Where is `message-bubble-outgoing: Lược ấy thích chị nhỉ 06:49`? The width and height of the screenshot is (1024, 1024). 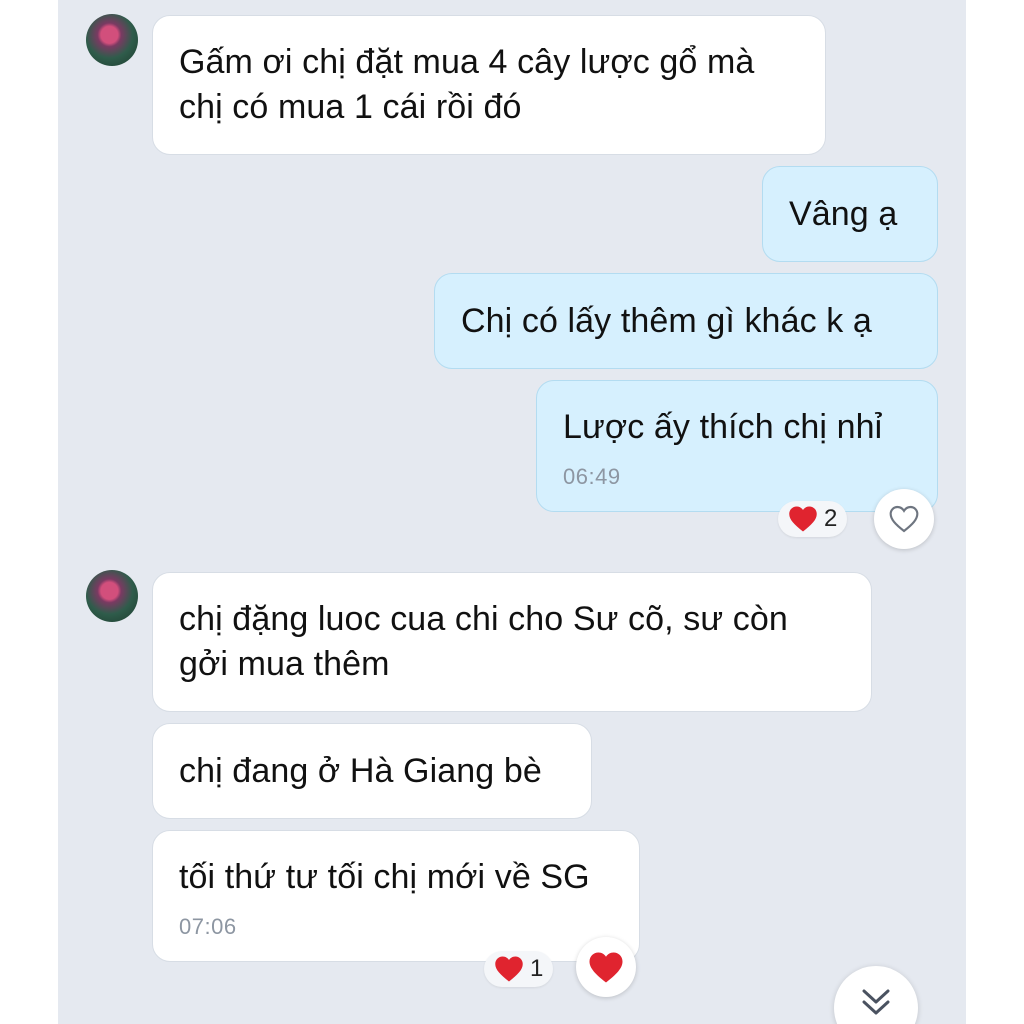 message-bubble-outgoing: Lược ấy thích chị nhỉ 06:49 is located at coordinates (737, 446).